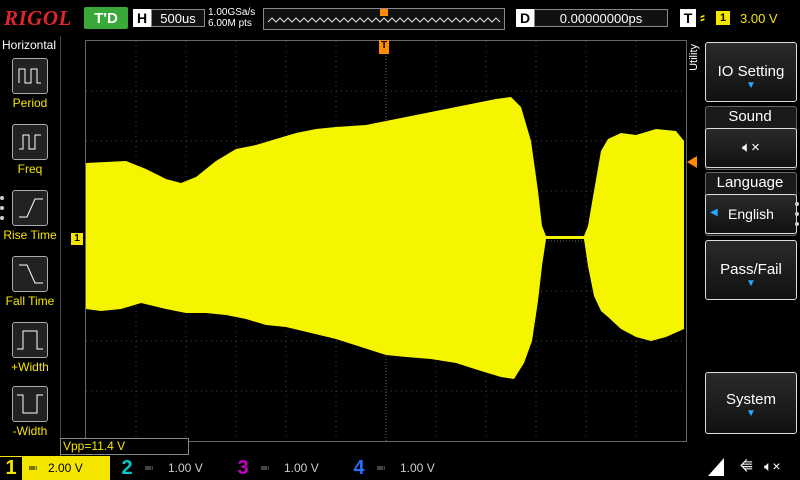 The image size is (800, 480). I want to click on menu-label-fall-time: Fall Time, so click(30, 301).